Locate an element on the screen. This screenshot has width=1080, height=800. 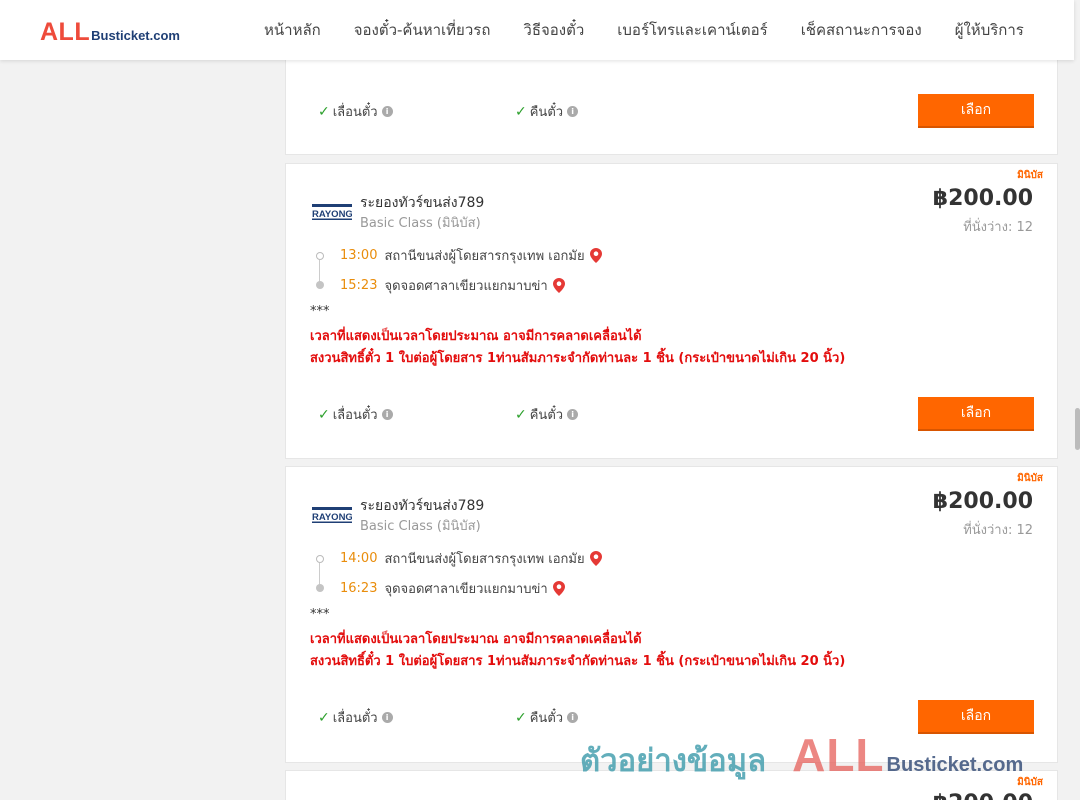
arrival-time: 15:23 is located at coordinates (359, 285).